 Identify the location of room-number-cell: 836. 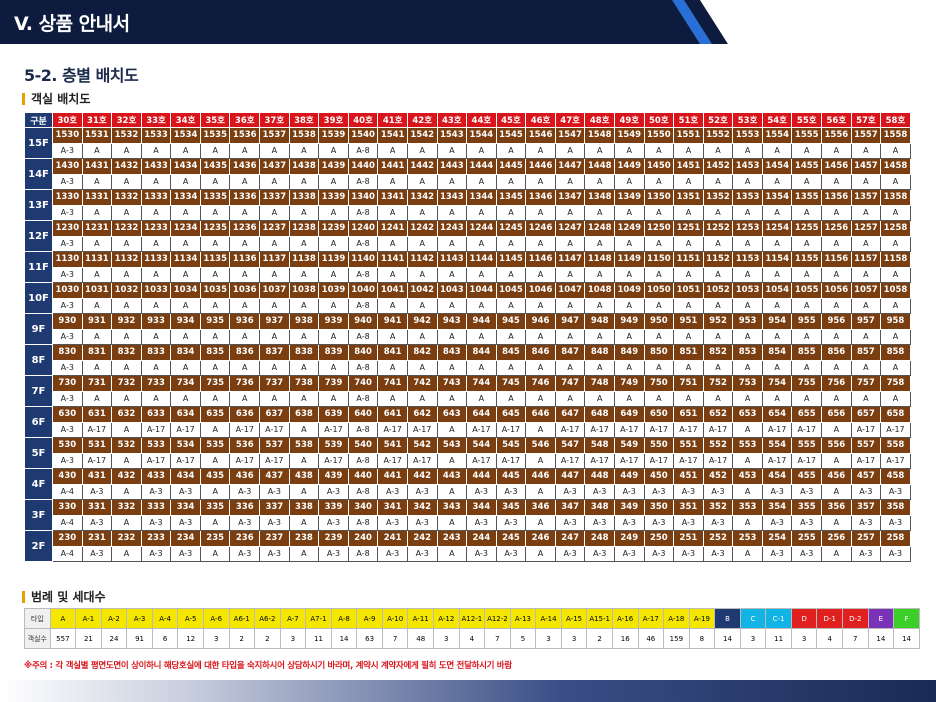
(245, 352).